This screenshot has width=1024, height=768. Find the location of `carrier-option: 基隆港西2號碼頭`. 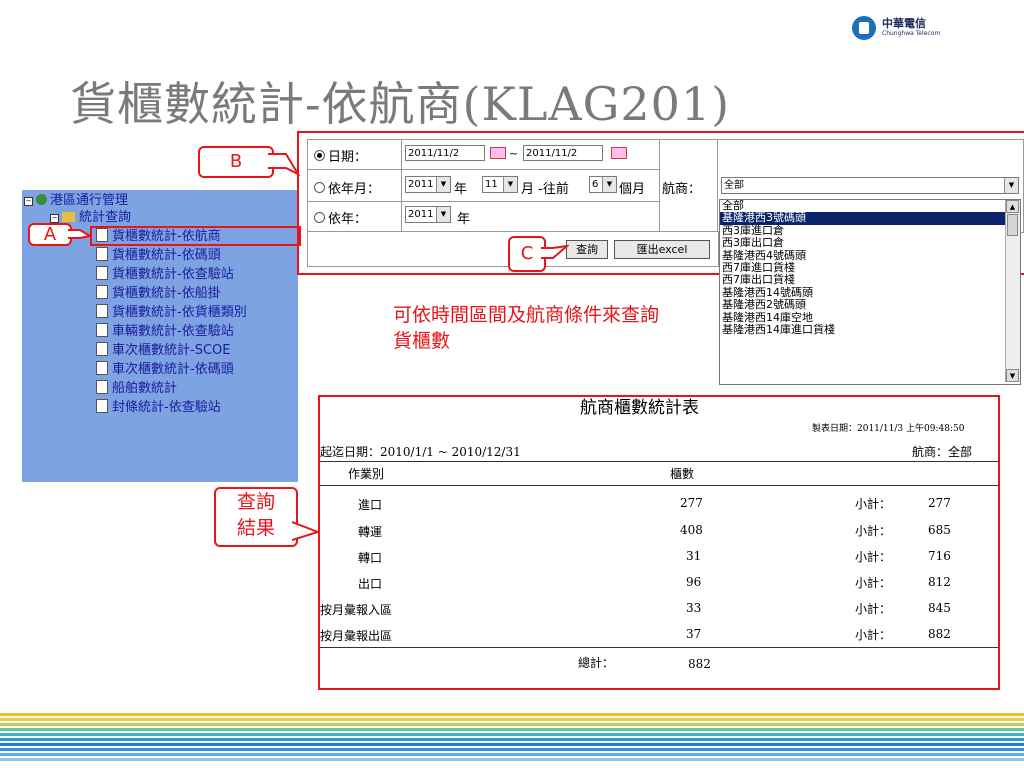

carrier-option: 基隆港西2號碼頭 is located at coordinates (870, 304).